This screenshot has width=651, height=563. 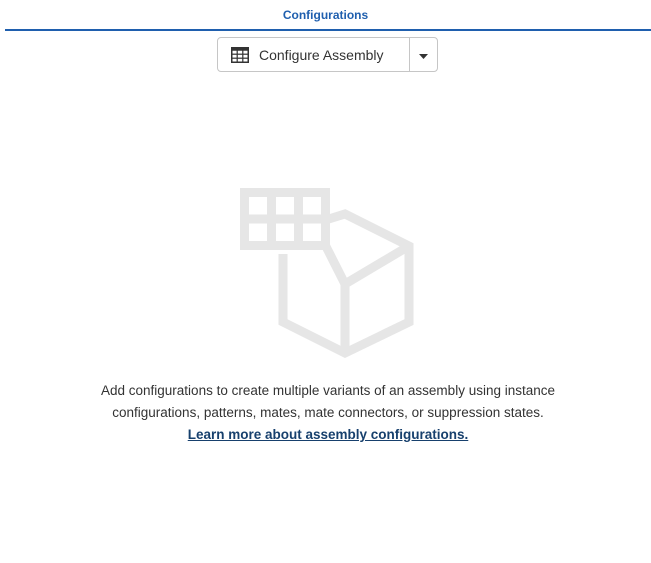 What do you see at coordinates (327, 273) in the screenshot?
I see `configuration-cube-icon` at bounding box center [327, 273].